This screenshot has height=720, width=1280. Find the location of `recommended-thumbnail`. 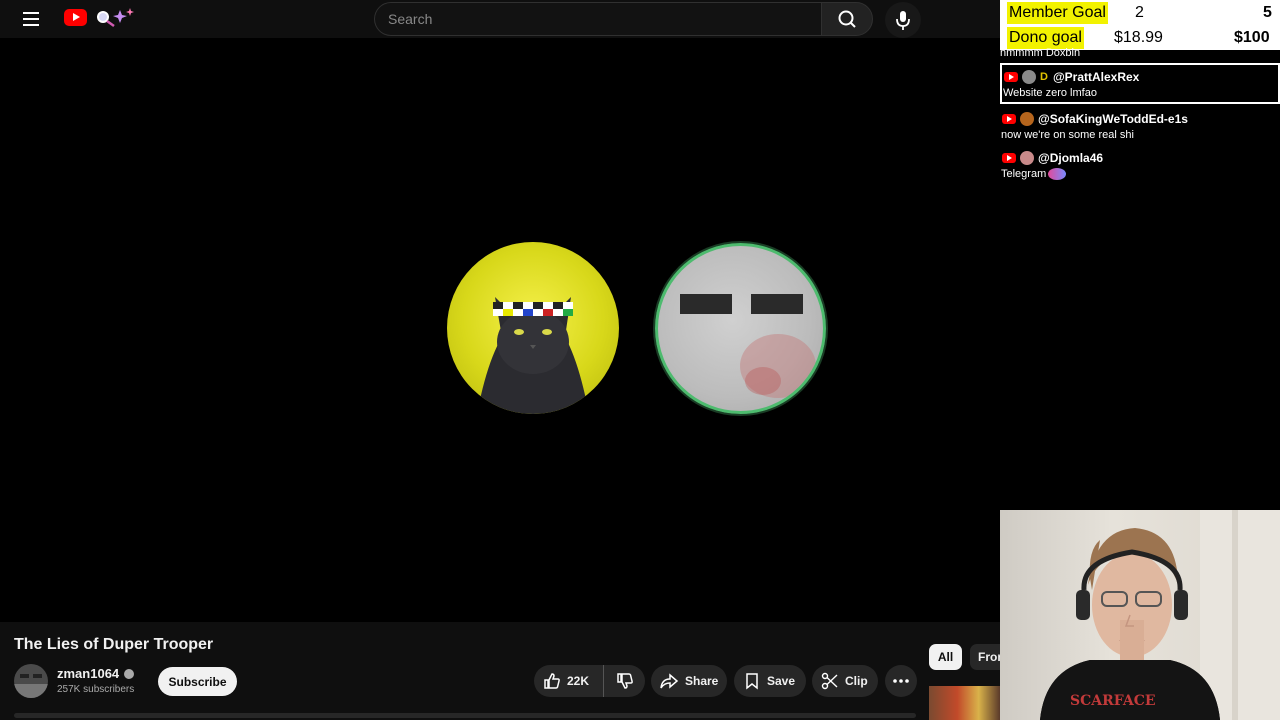

recommended-thumbnail is located at coordinates (964, 703).